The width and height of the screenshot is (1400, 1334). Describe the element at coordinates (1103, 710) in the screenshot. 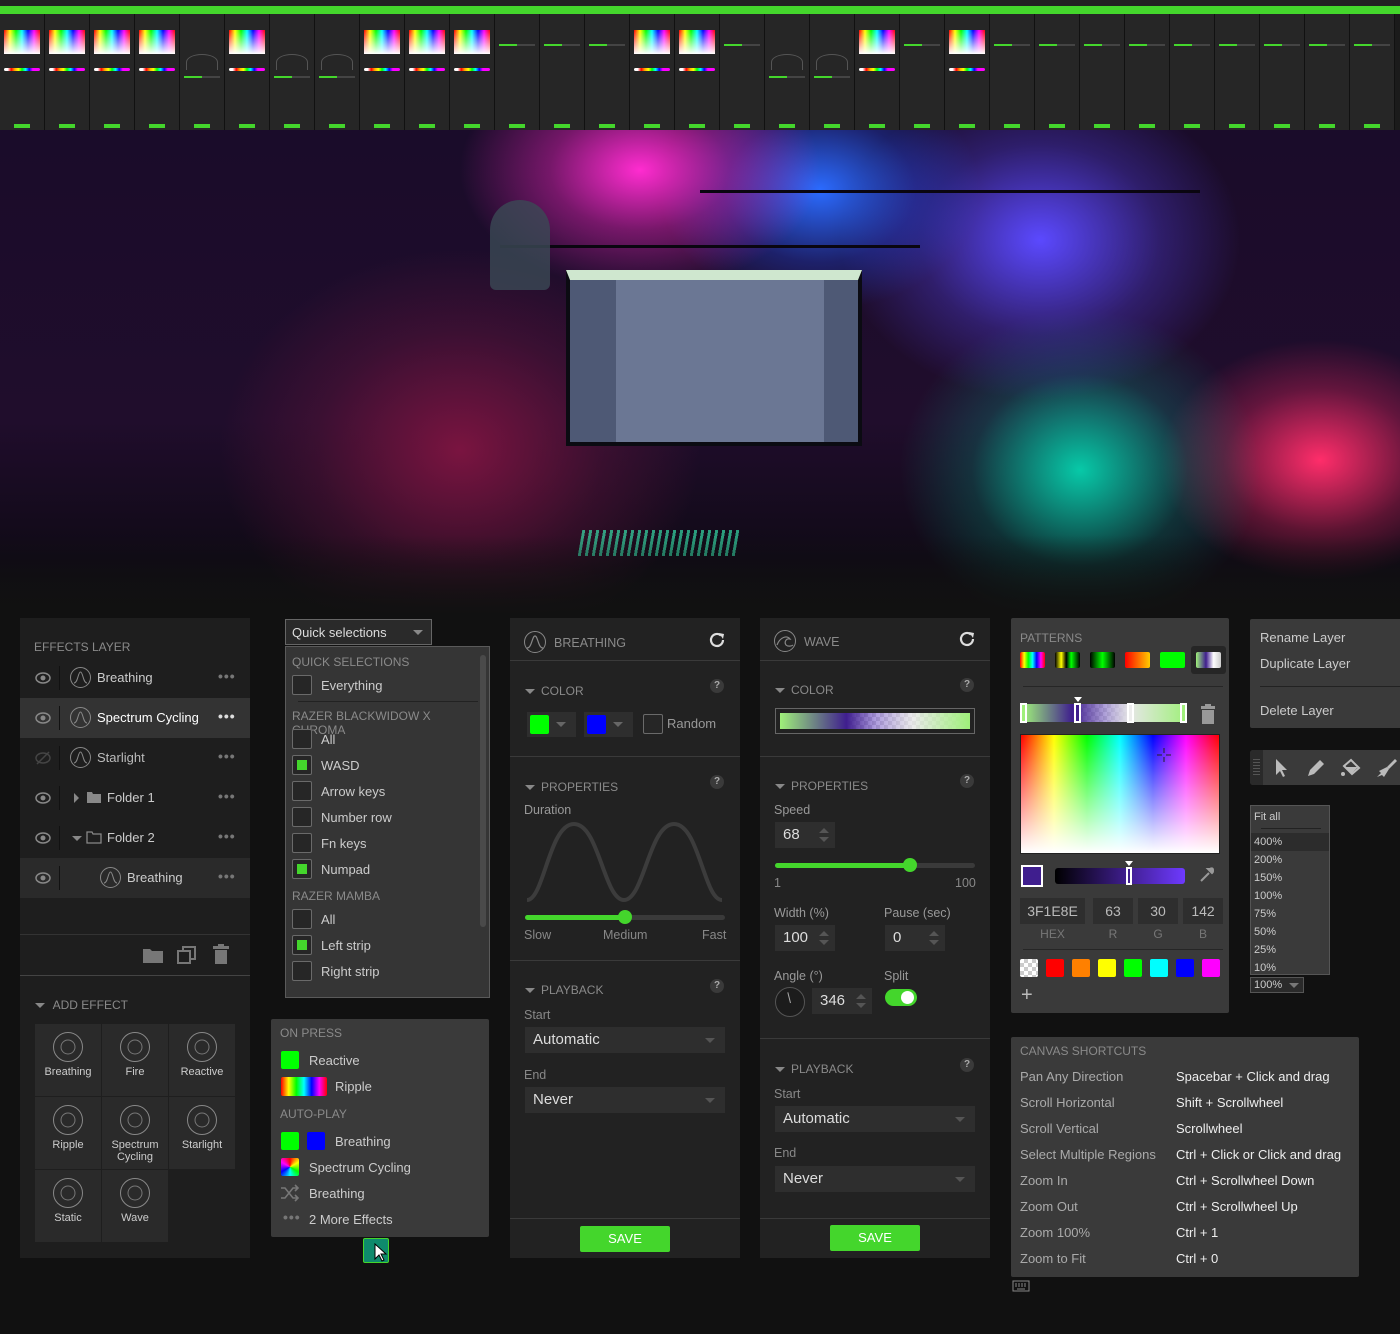

I see `gradient-editor-bar` at that location.